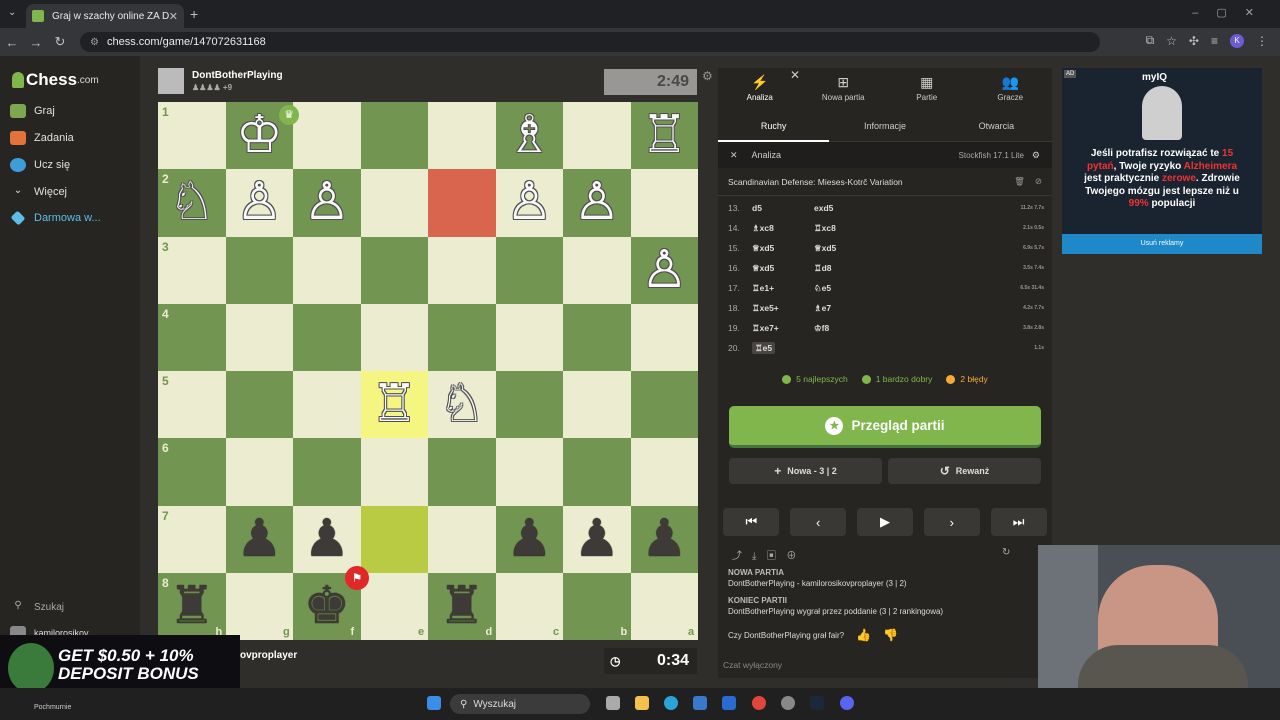  I want to click on sidebar-item-more: ⌄ Więcej, so click(38, 192).